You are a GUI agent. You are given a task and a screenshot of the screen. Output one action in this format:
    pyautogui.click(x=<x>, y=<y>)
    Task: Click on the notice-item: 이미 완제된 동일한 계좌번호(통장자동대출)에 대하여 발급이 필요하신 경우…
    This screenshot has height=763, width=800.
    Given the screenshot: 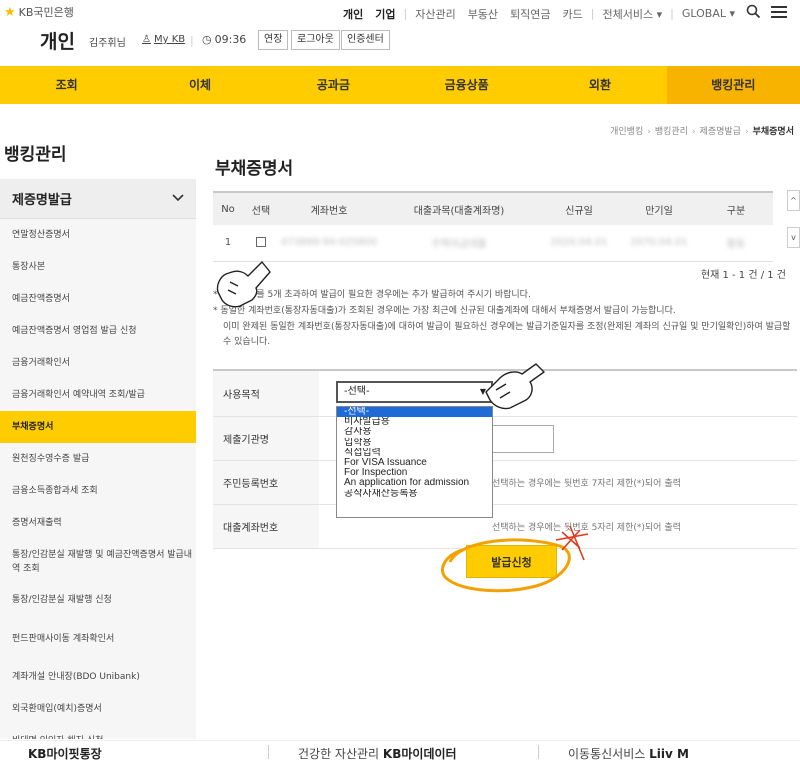 What is the action you would take?
    pyautogui.click(x=504, y=335)
    